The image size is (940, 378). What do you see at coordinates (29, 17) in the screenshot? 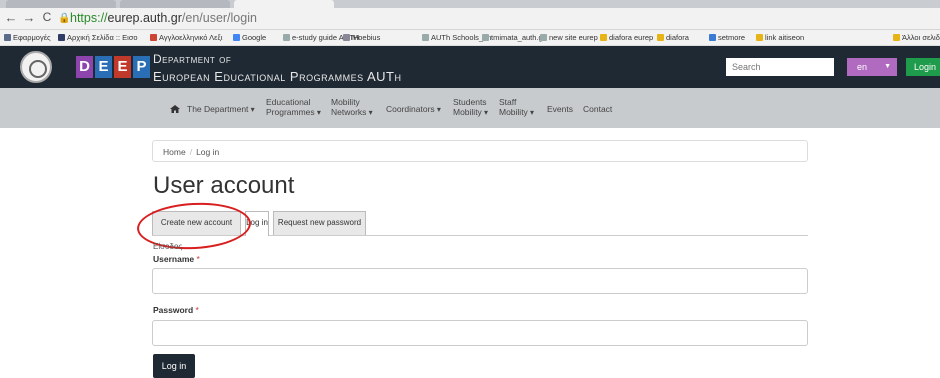
I see `forward-icon: →` at bounding box center [29, 17].